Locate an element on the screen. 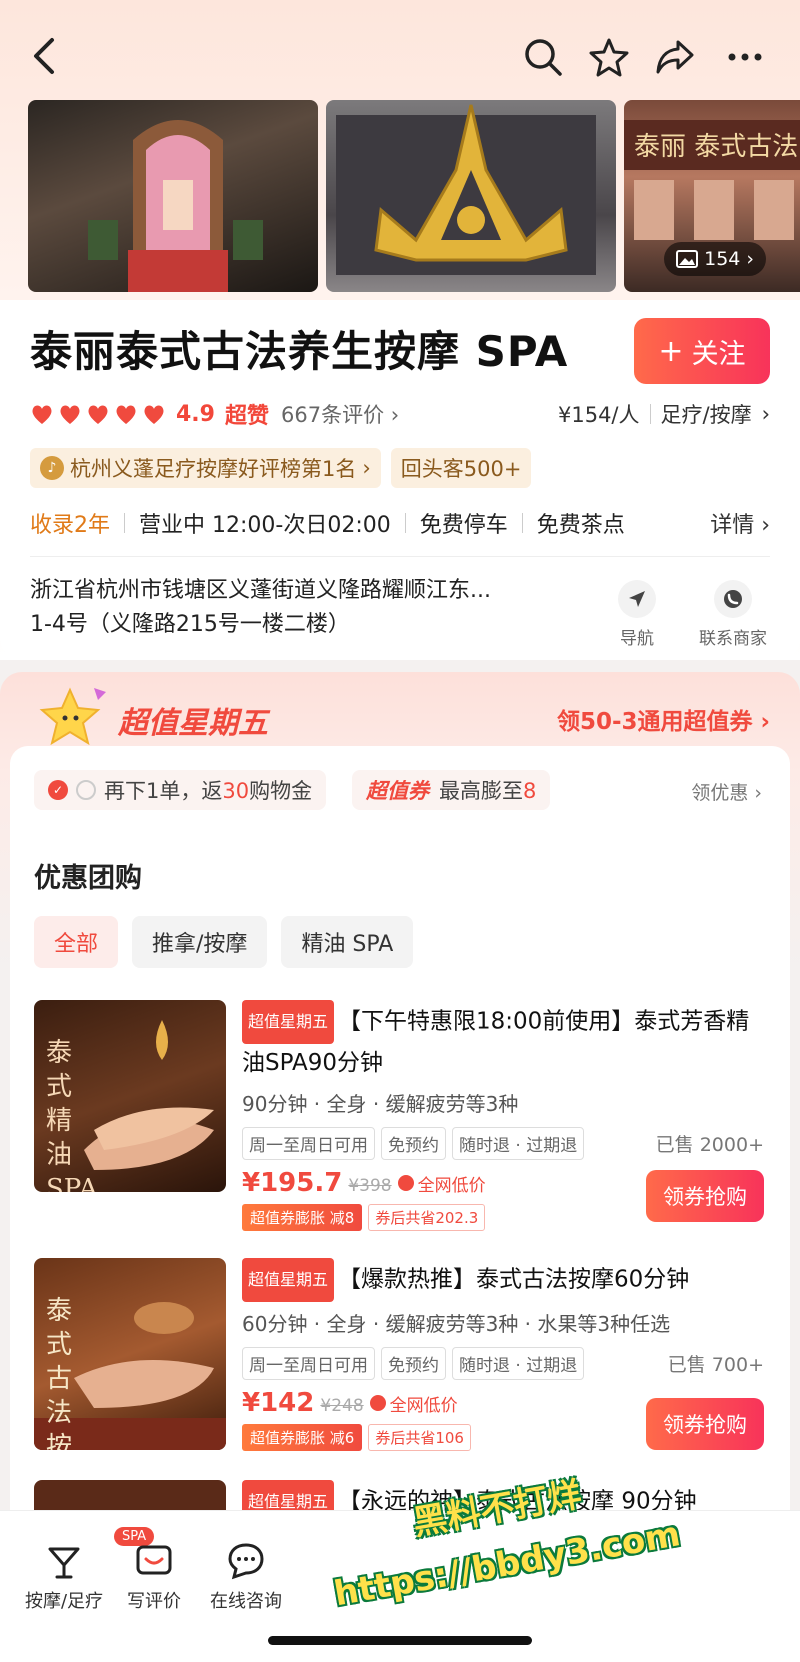 Image resolution: width=800 pixels, height=1662 pixels. coupon-link-label: 领50-3通用超值券 is located at coordinates (654, 722).